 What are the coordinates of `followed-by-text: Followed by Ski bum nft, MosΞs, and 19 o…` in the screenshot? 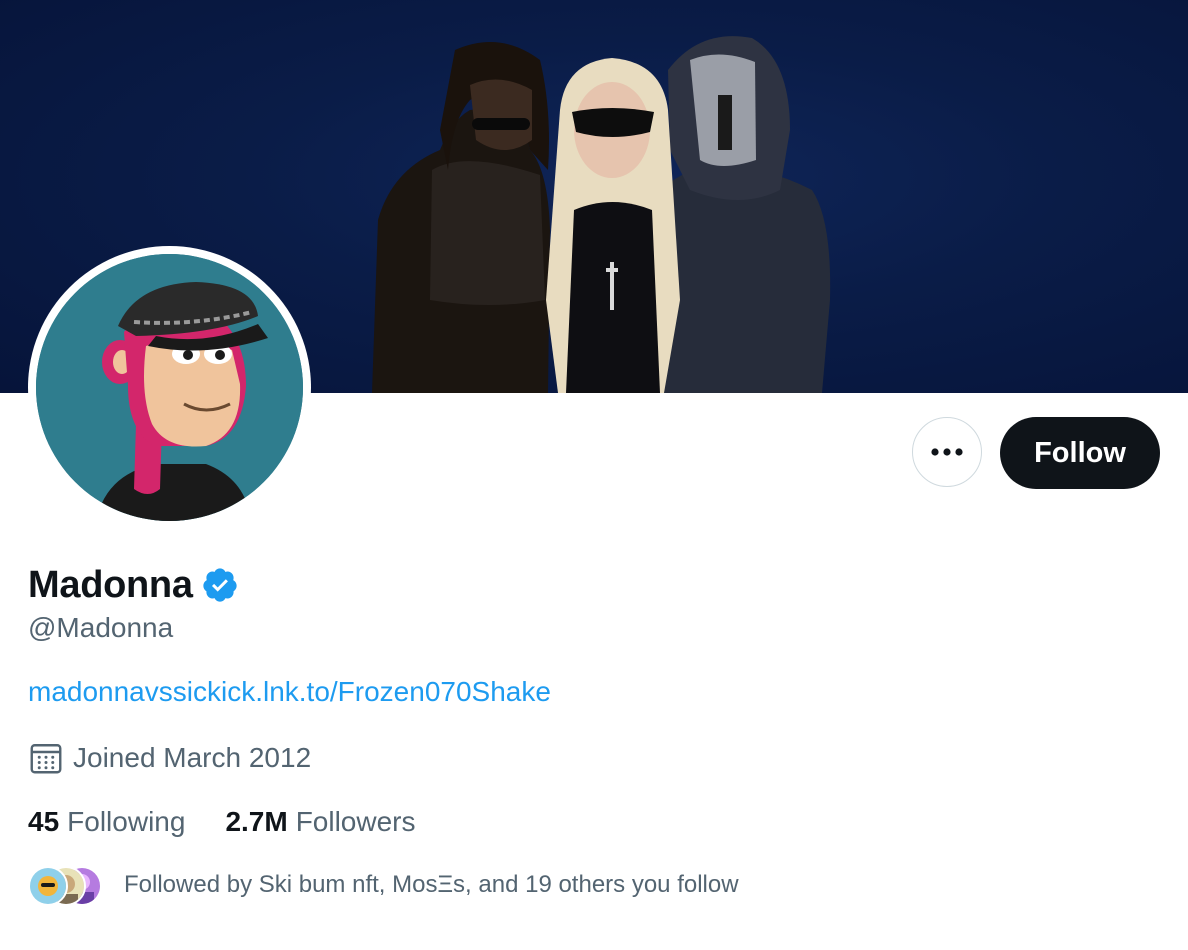 It's located at (431, 884).